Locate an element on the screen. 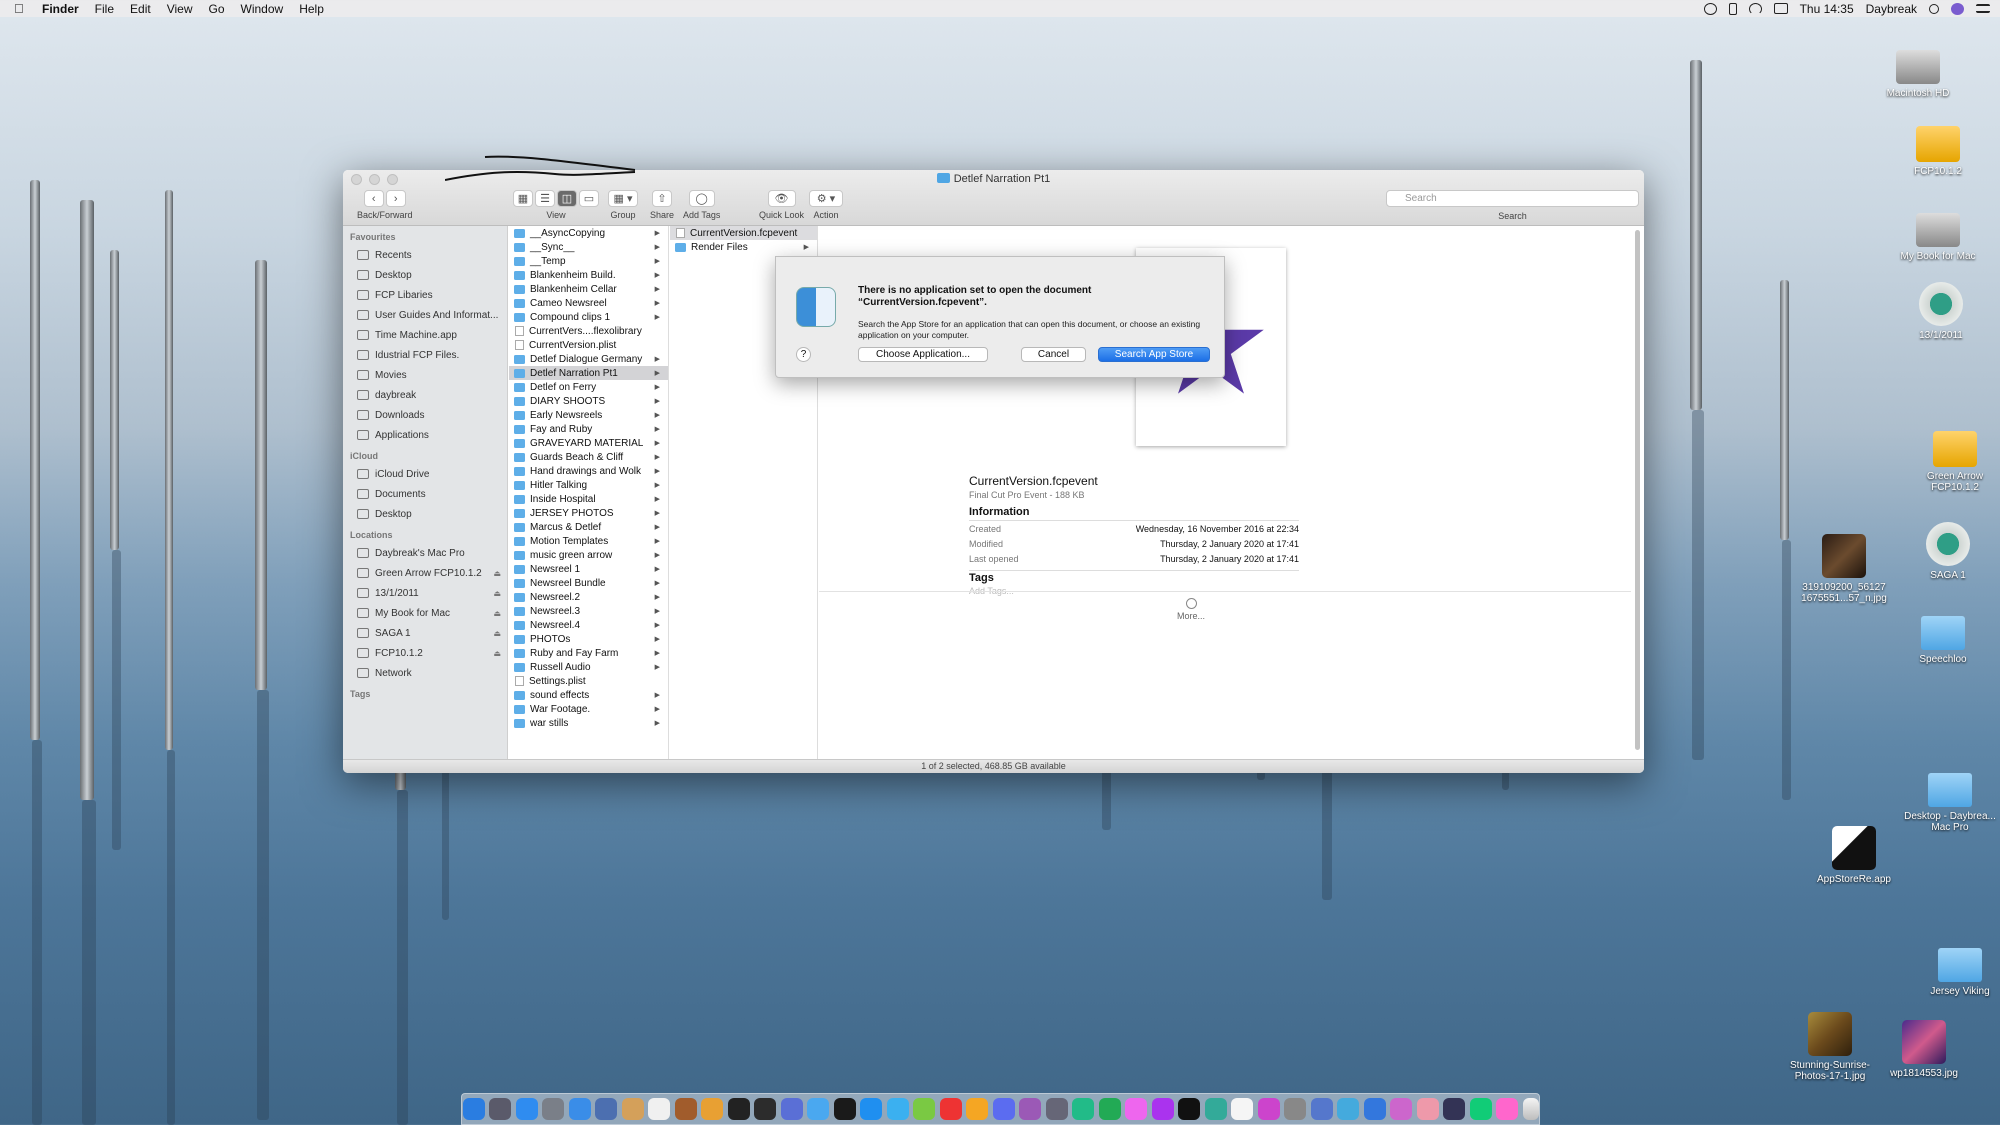 The image size is (2000, 1125). desktop-icon-my-book: My Book for Mac is located at coordinates (1938, 233).